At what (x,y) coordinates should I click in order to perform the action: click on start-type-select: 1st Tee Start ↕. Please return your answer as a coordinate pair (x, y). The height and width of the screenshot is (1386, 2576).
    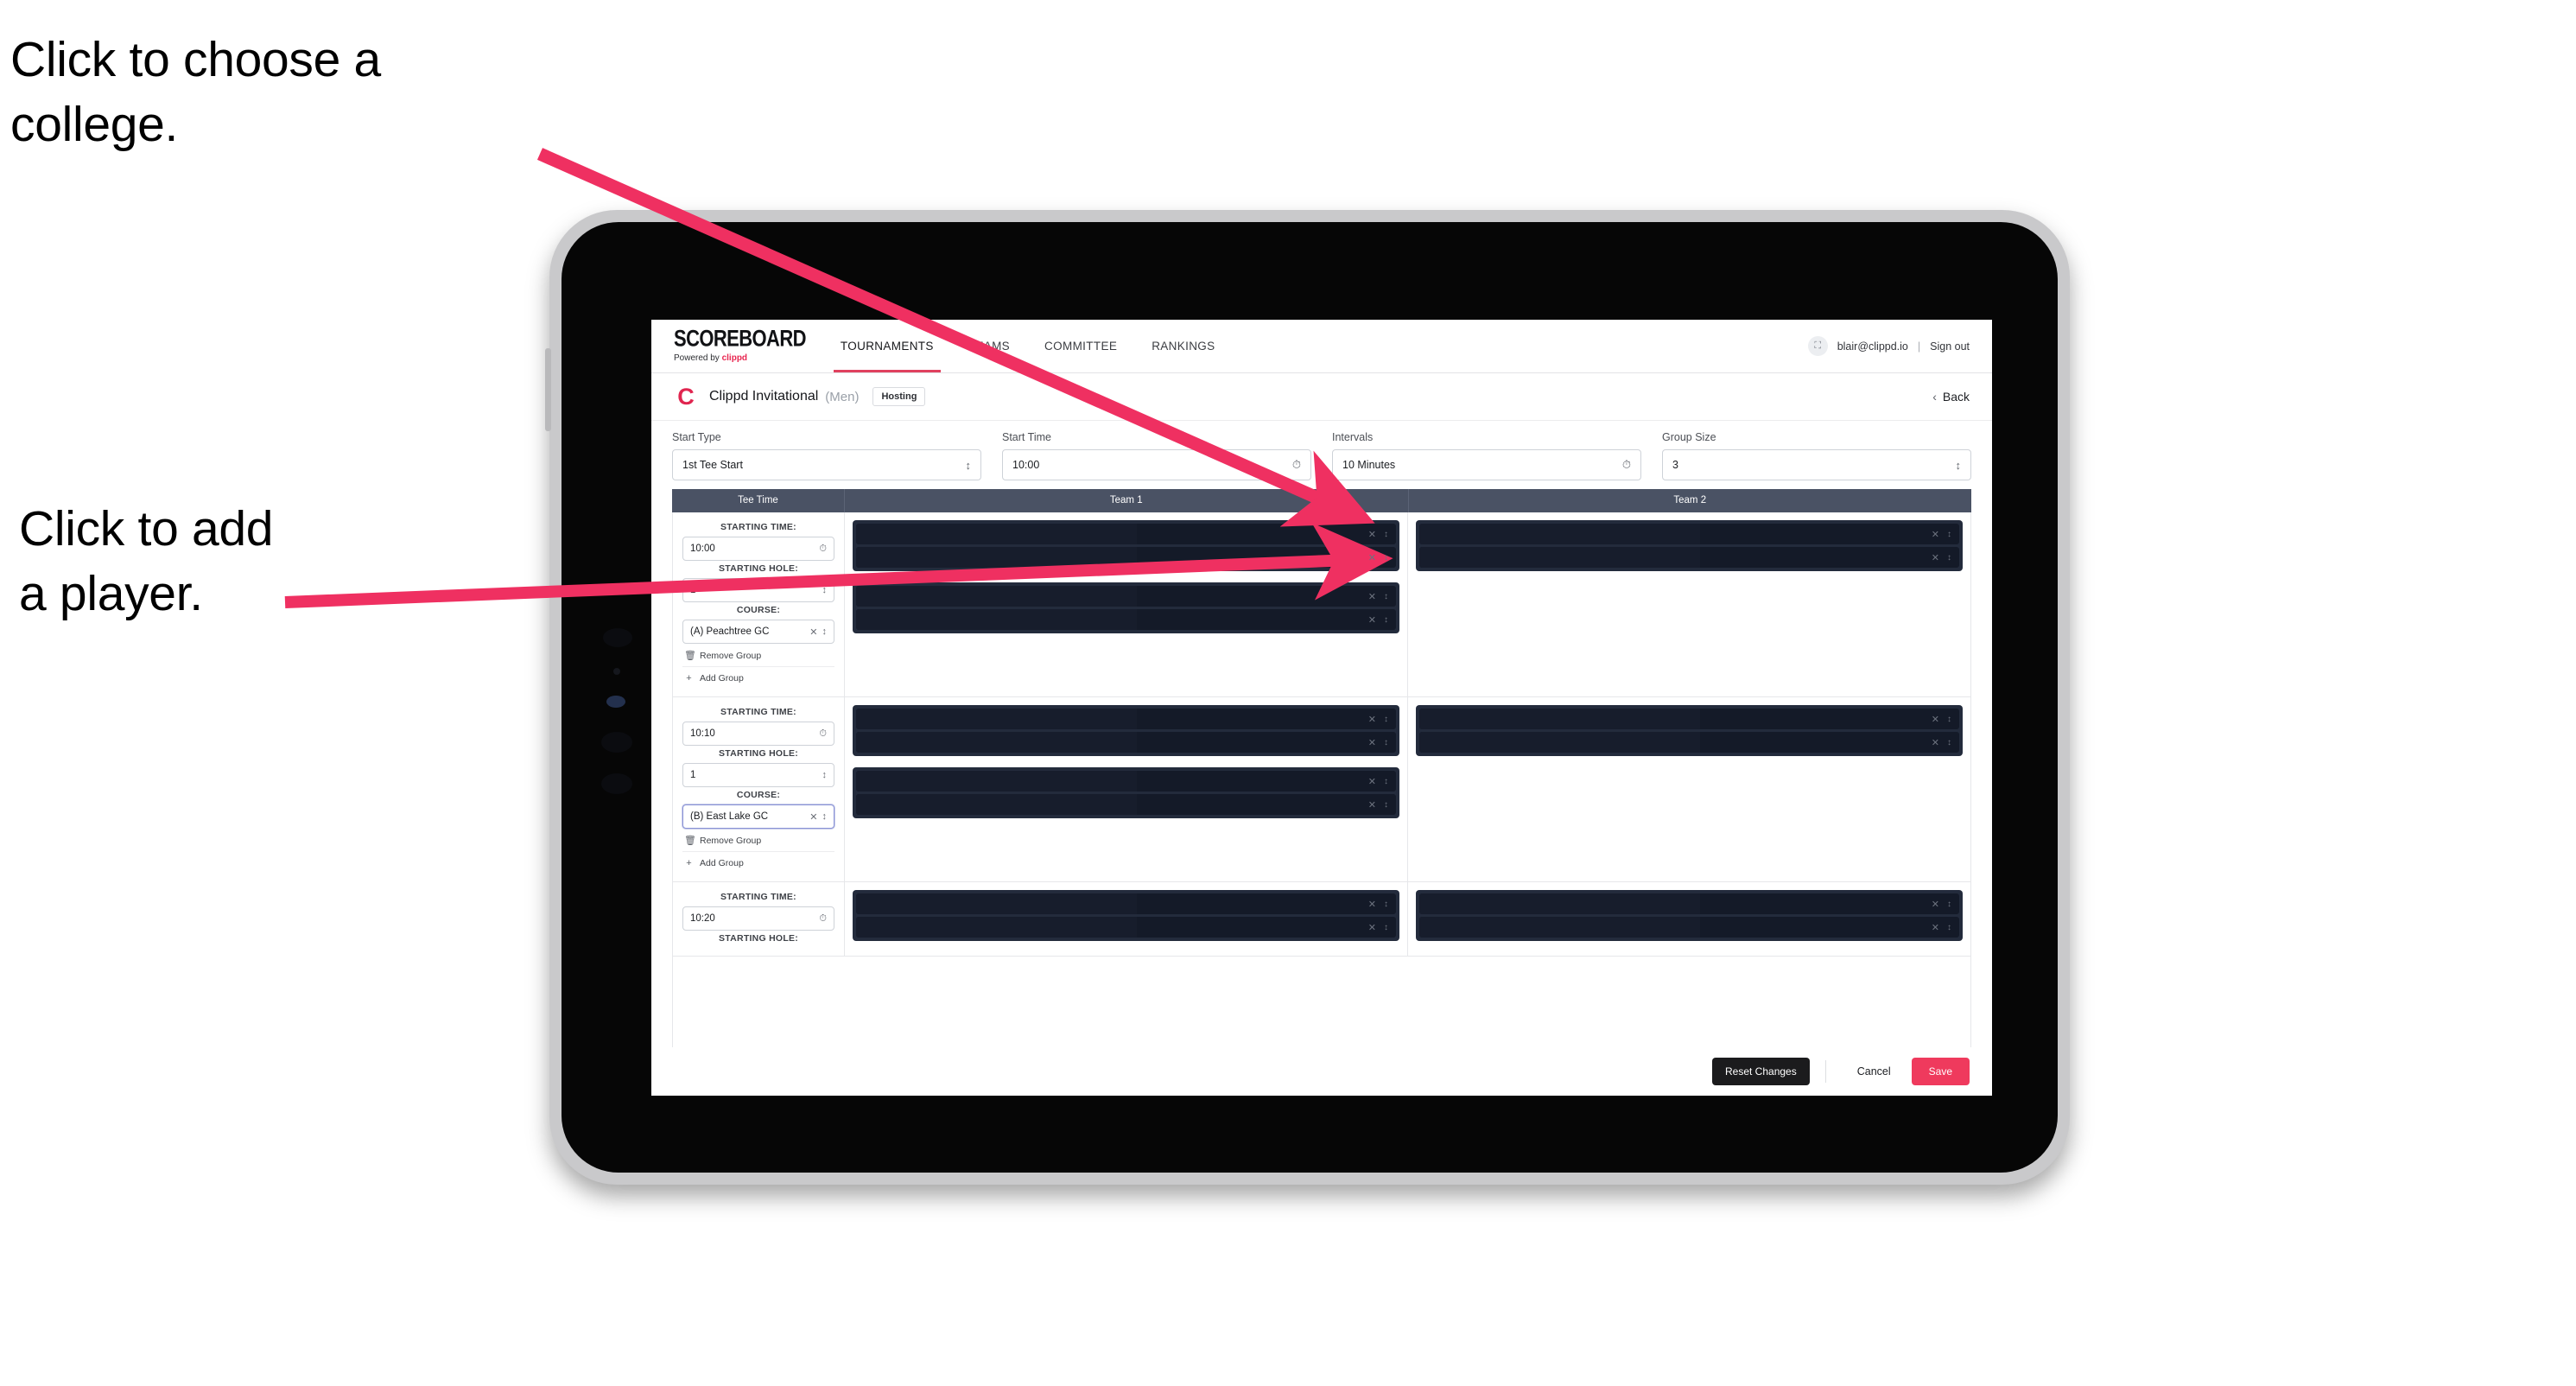
    Looking at the image, I should click on (826, 464).